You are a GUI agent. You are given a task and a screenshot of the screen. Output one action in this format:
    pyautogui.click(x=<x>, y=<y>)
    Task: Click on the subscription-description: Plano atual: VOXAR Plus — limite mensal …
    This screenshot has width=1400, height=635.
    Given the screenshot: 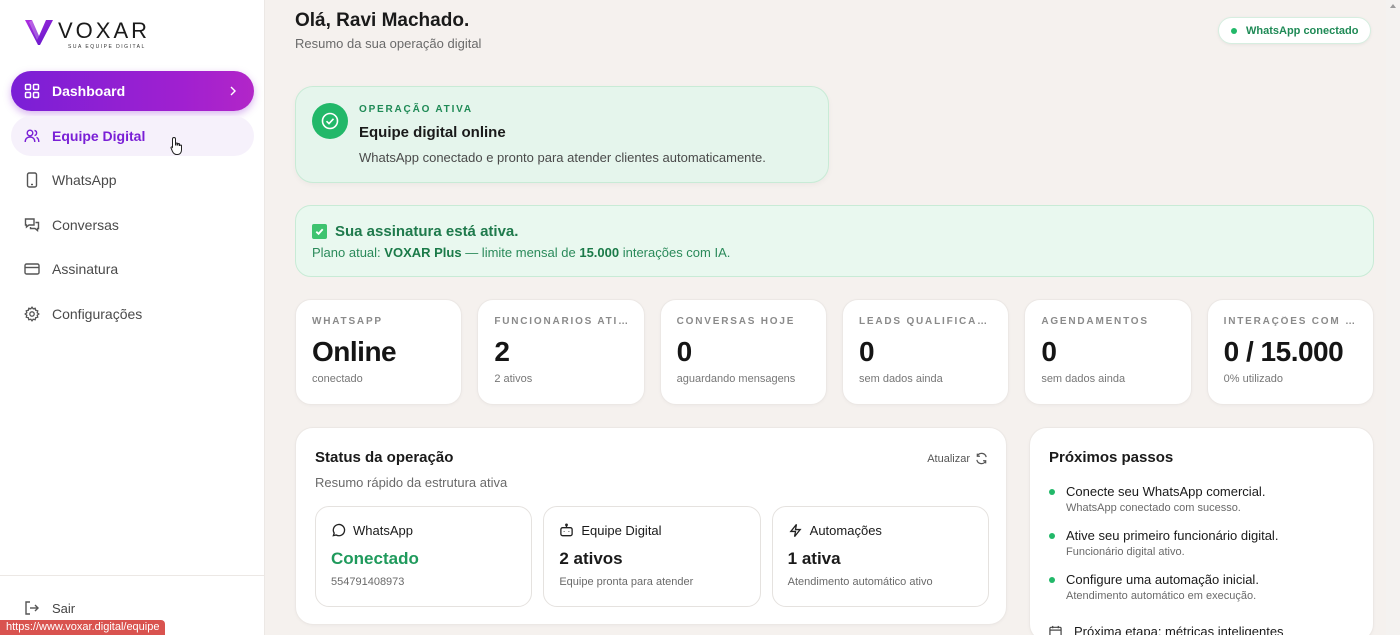 What is the action you would take?
    pyautogui.click(x=521, y=252)
    